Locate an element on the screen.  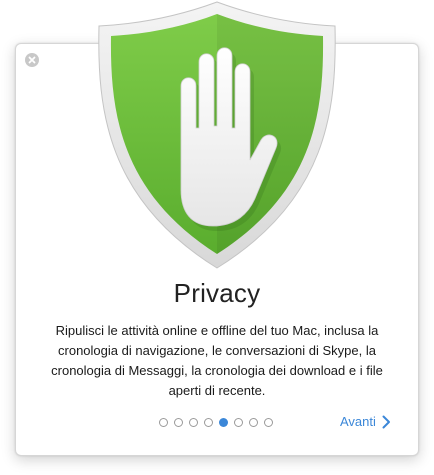
close-button is located at coordinates (32, 60).